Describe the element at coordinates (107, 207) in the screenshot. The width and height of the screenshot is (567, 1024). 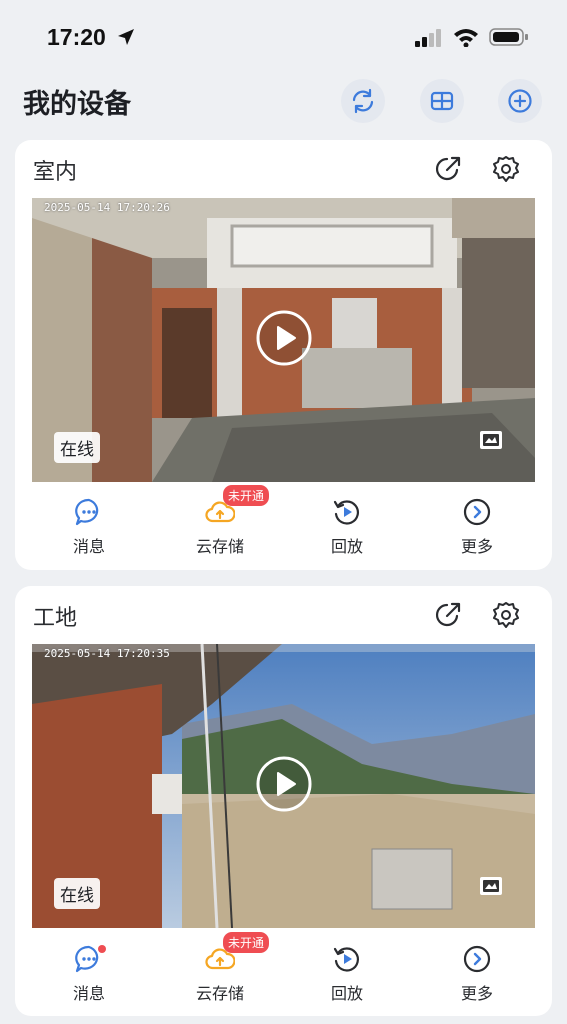
I see `video-timestamp: 2025-05-14 17:20:26` at that location.